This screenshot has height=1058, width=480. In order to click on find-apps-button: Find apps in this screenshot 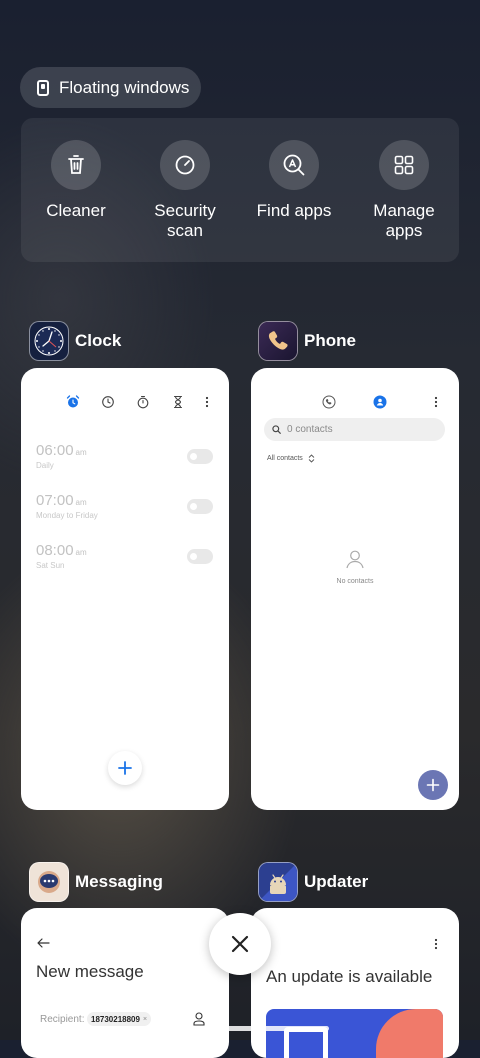, I will do `click(294, 180)`.